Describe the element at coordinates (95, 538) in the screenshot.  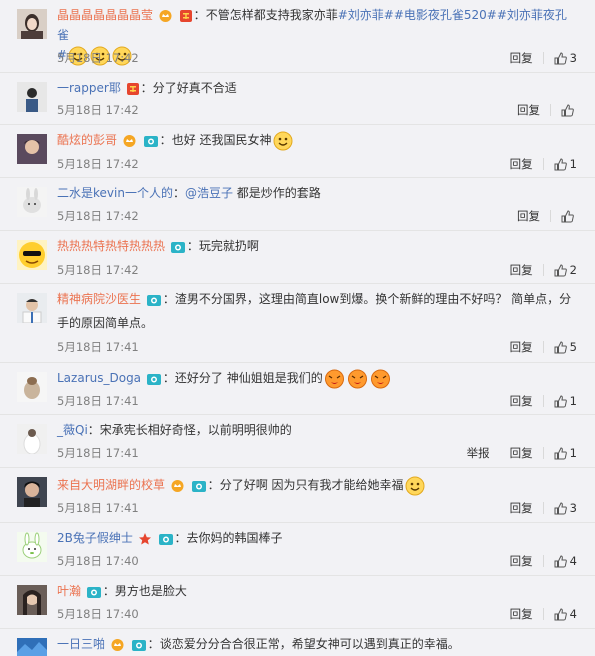
I see `username-link: 2B兔子假绅士` at that location.